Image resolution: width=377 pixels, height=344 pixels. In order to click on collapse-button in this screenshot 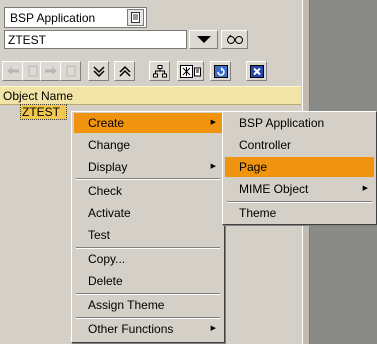, I will do `click(124, 71)`.